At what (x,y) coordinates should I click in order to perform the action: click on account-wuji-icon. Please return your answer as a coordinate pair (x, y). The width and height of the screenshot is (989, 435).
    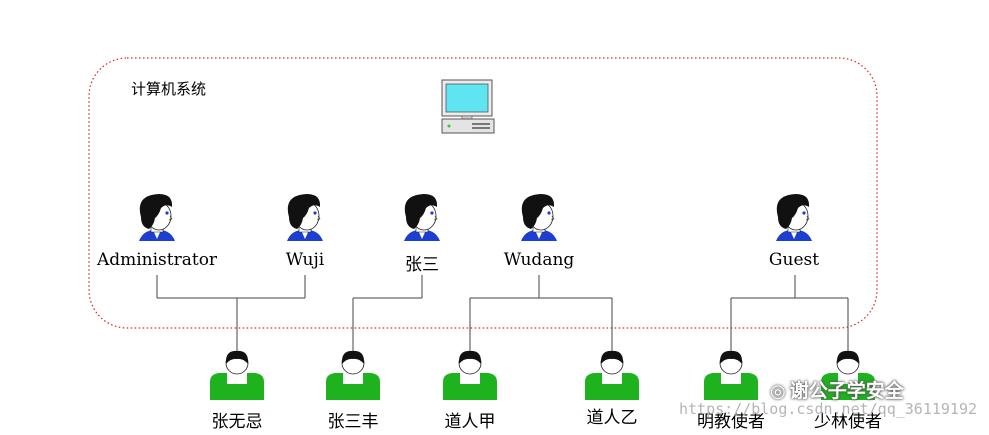
    Looking at the image, I should click on (305, 217).